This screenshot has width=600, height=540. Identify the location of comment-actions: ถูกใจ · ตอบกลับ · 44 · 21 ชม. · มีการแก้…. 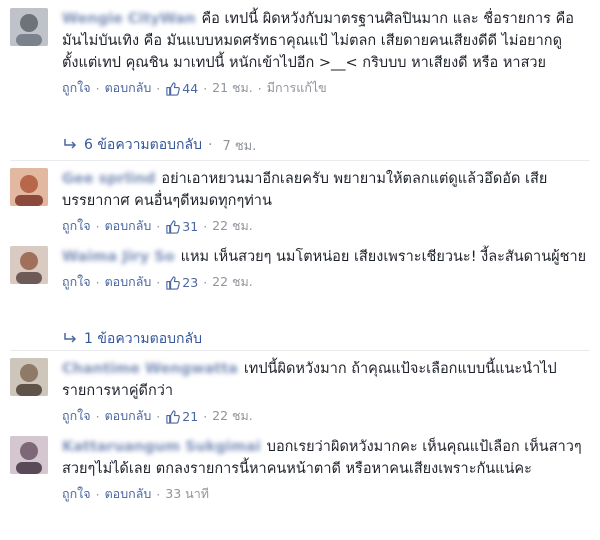
(327, 88).